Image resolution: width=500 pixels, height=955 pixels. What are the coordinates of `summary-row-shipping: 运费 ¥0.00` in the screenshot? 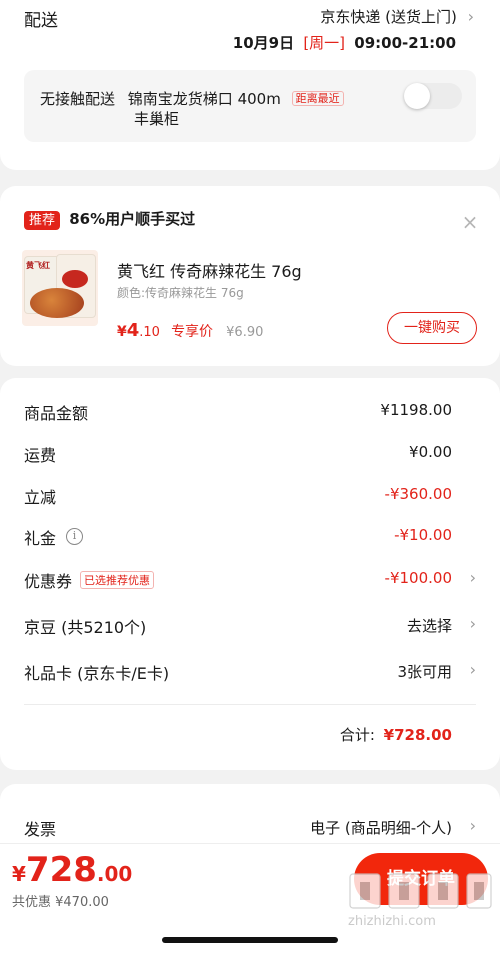 It's located at (250, 454).